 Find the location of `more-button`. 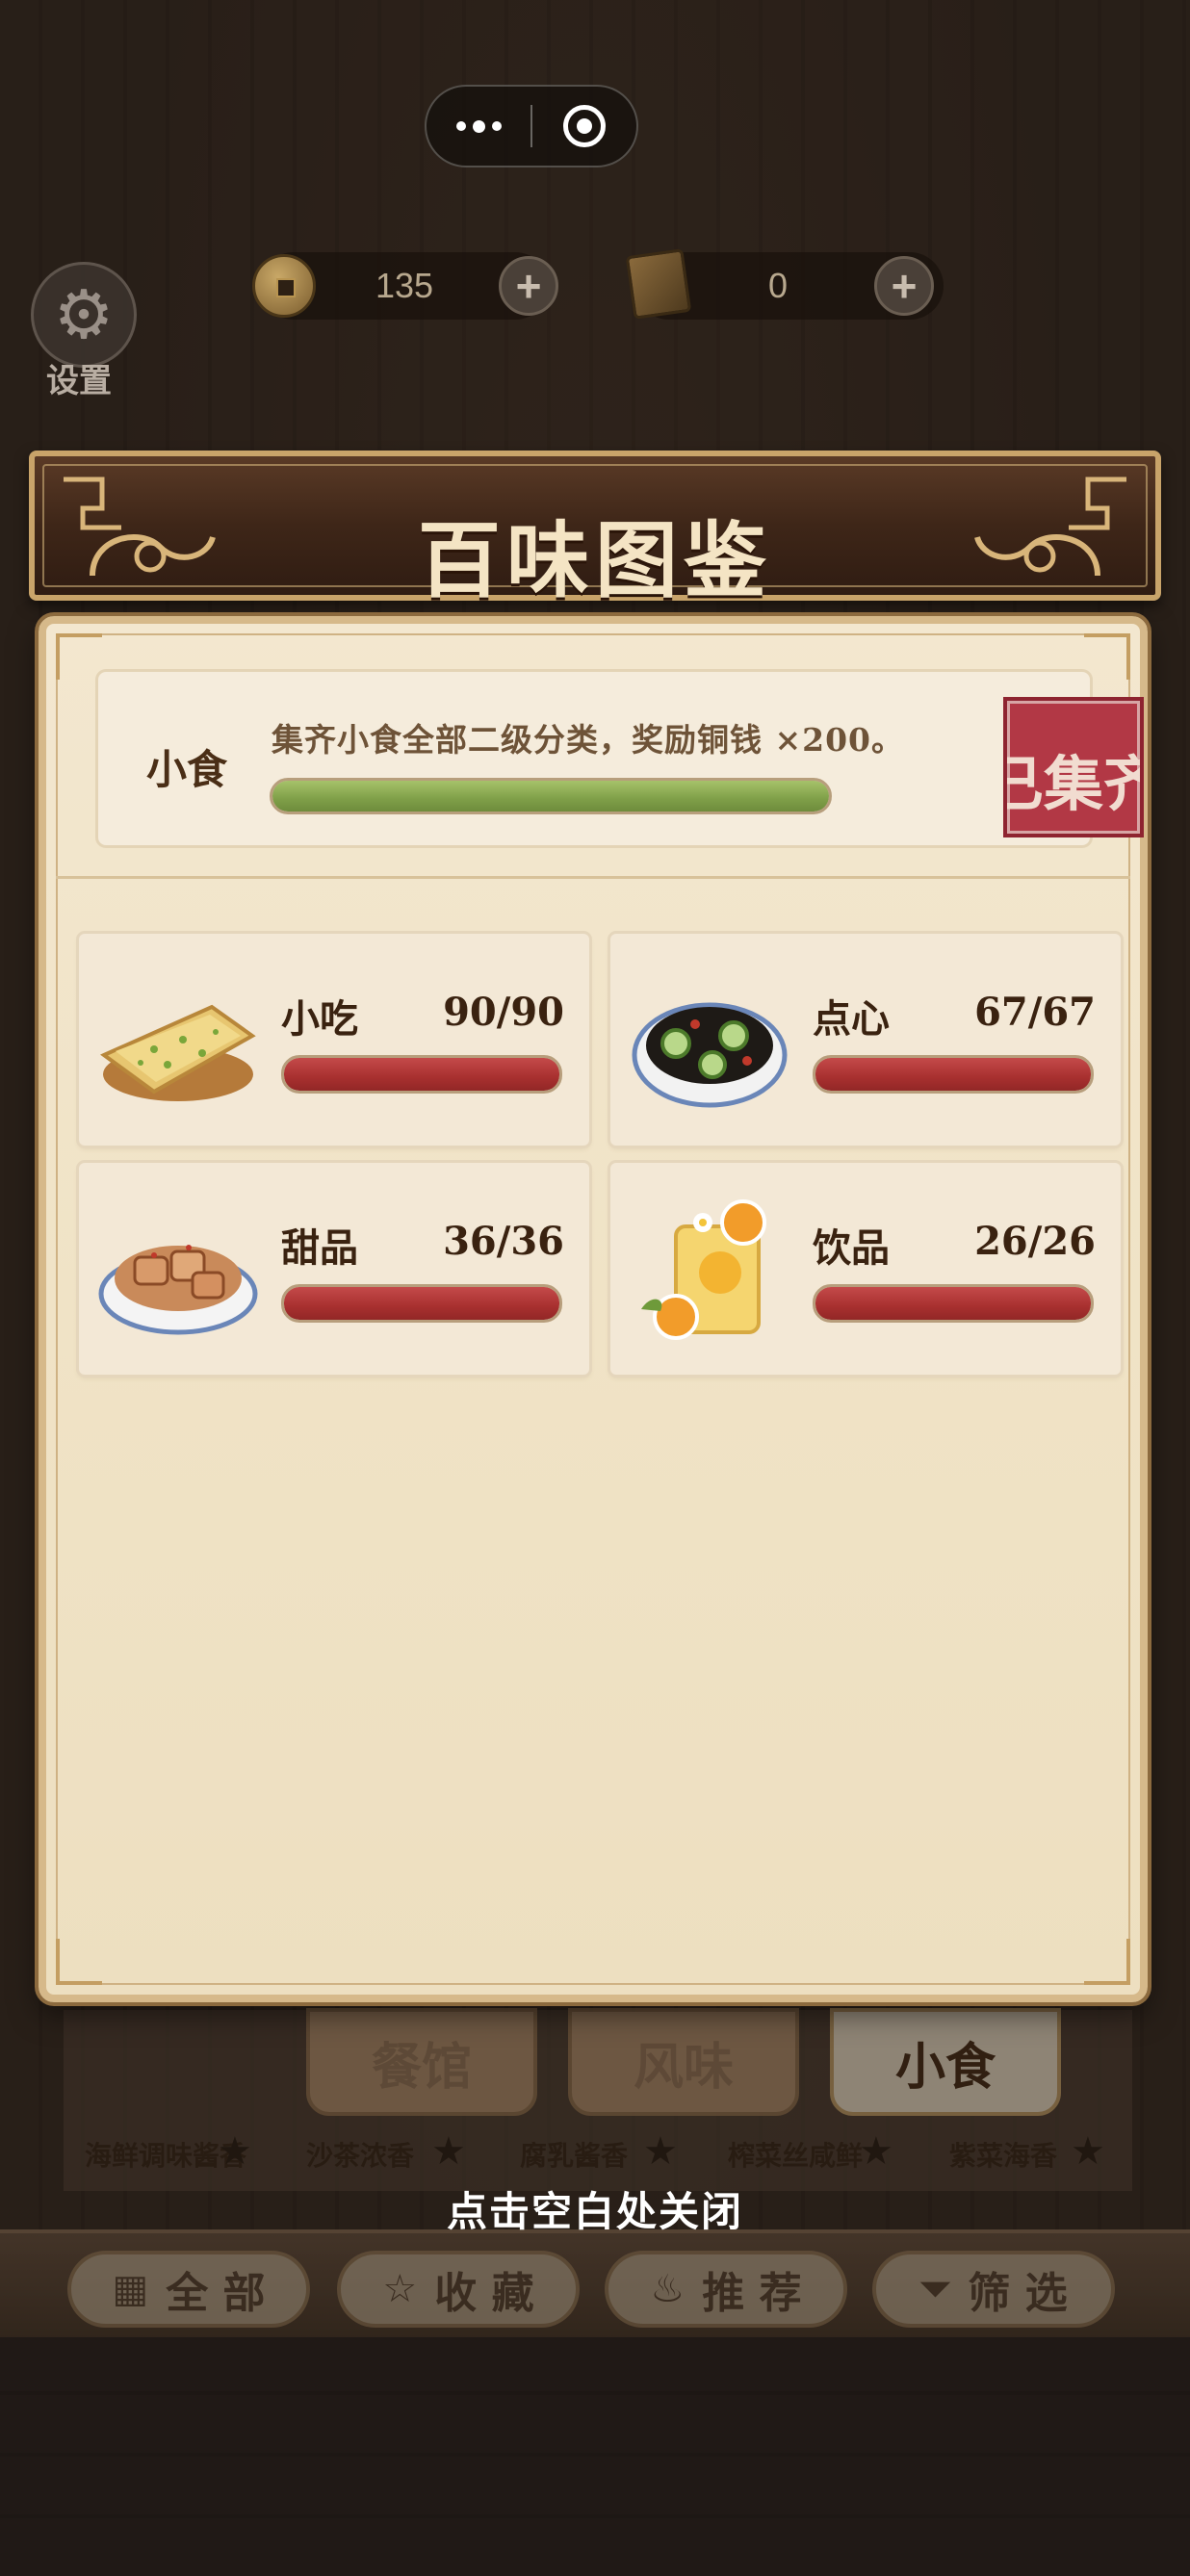

more-button is located at coordinates (479, 126).